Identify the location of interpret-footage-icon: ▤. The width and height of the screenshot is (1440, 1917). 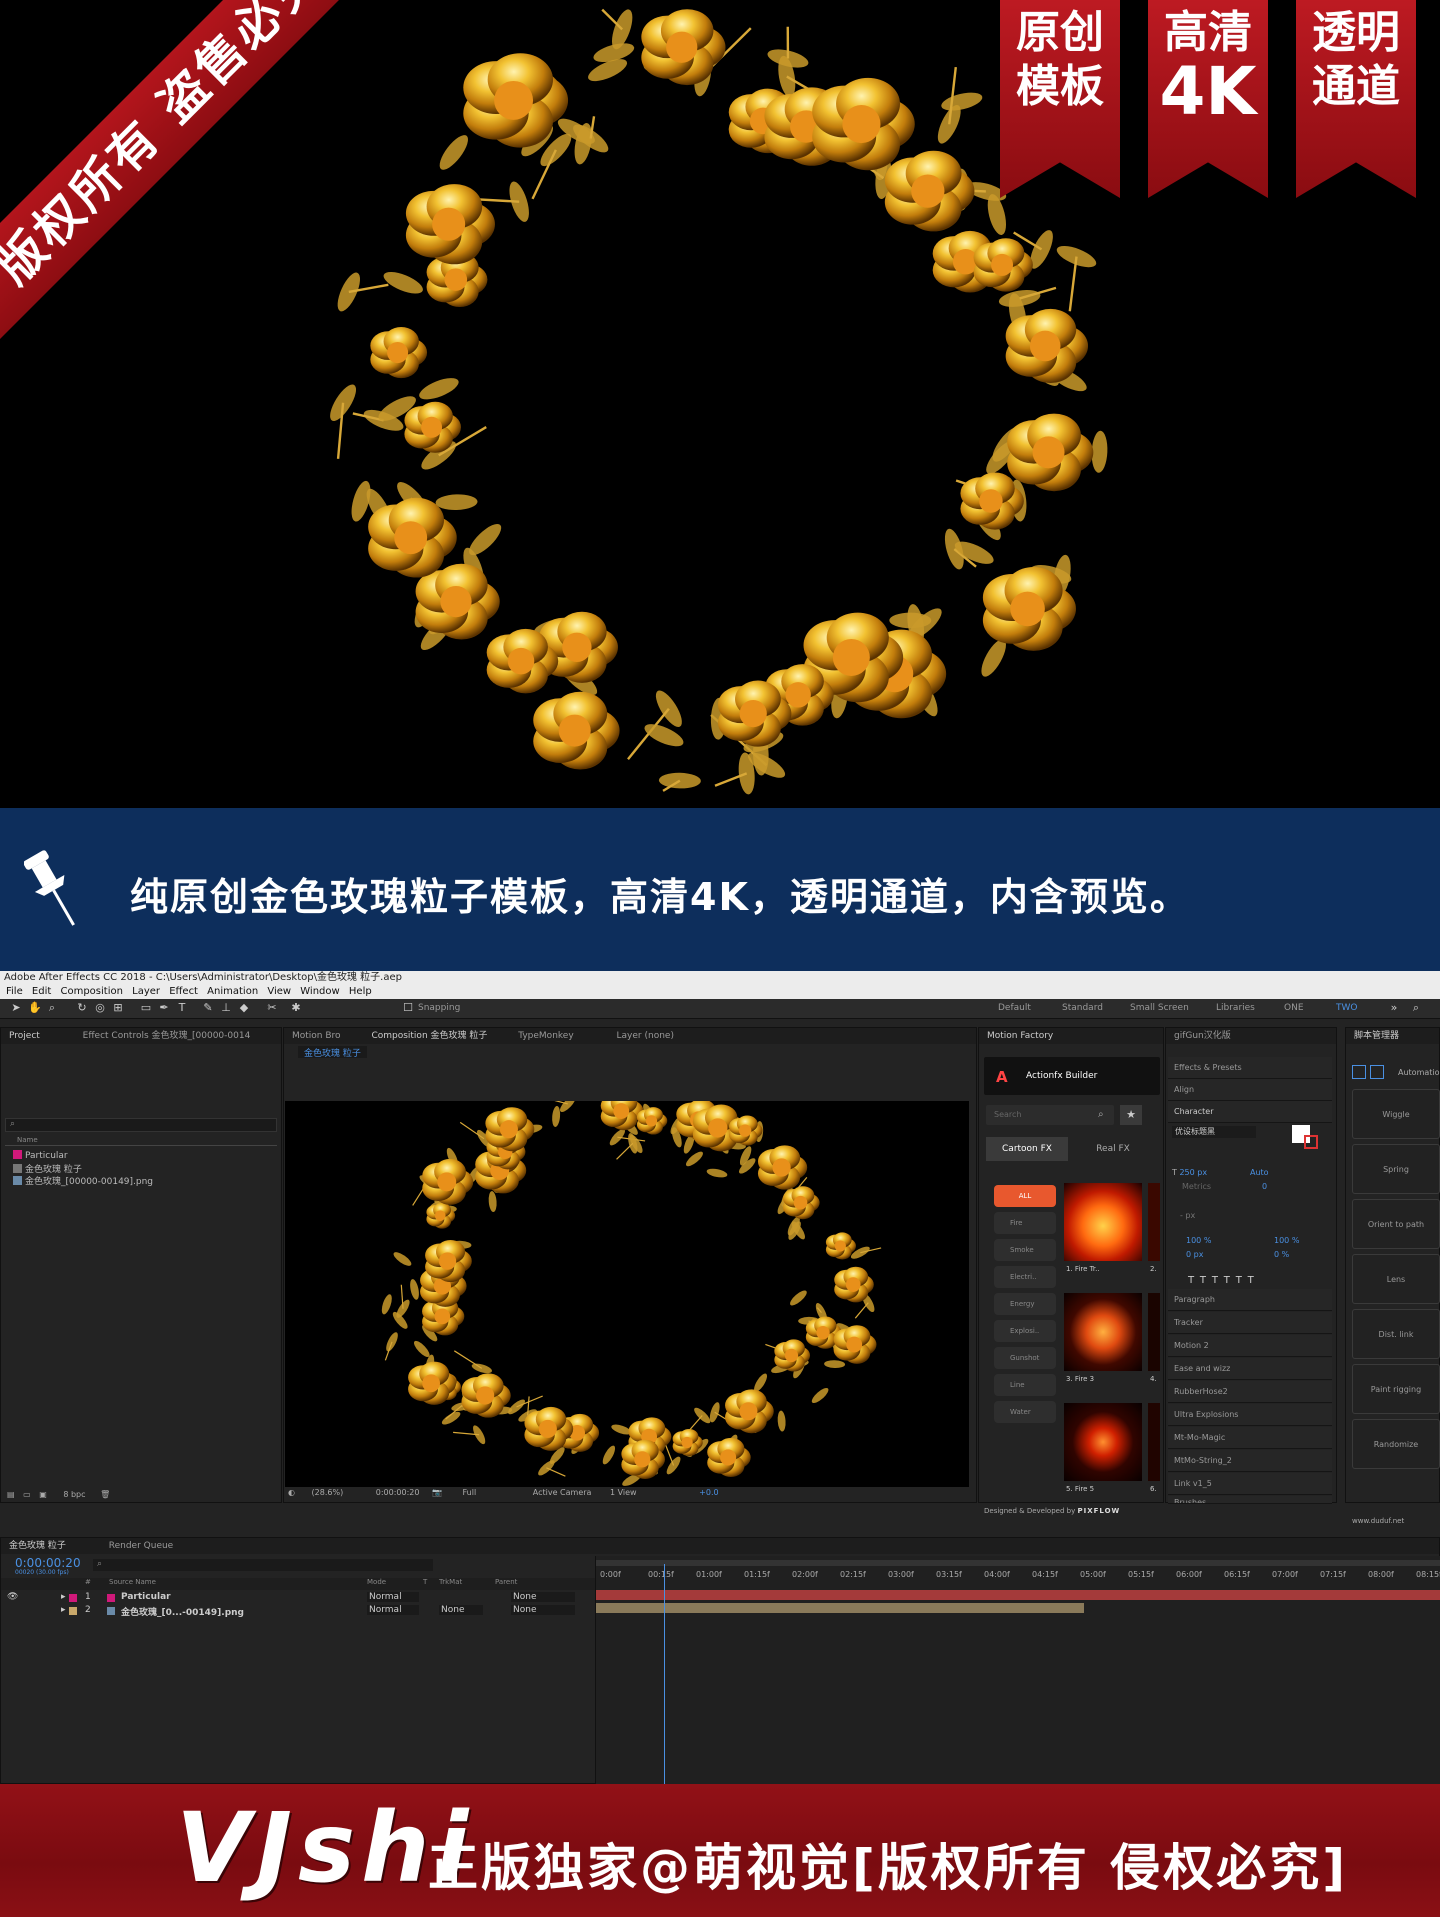
(11, 1494).